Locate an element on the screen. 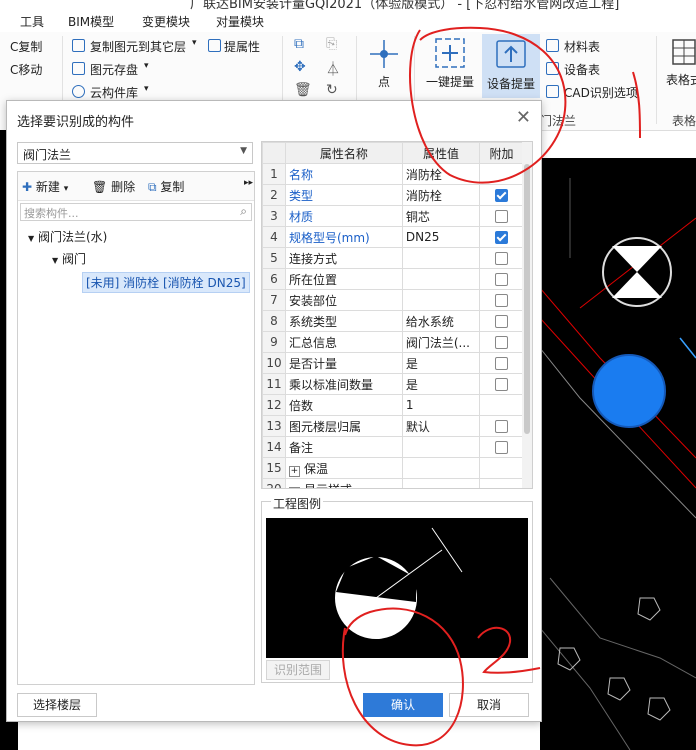  property-value: 默认 is located at coordinates (441, 426).